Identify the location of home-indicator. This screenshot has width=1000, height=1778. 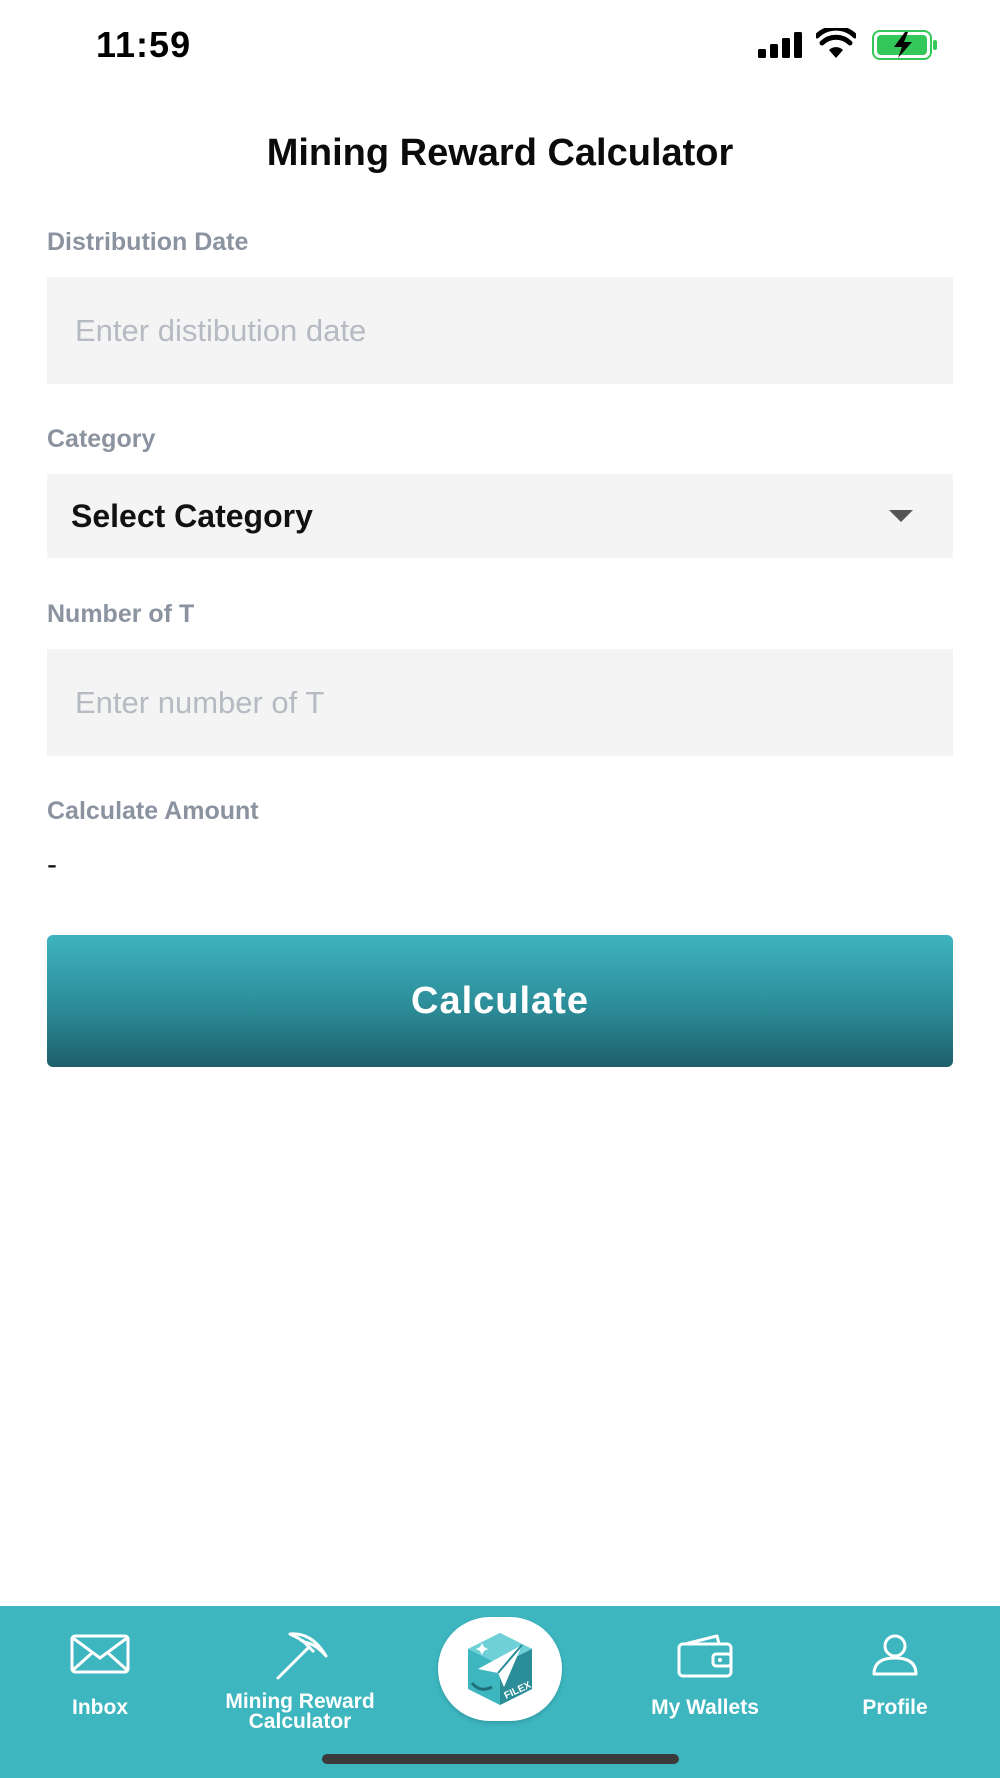
(500, 1759).